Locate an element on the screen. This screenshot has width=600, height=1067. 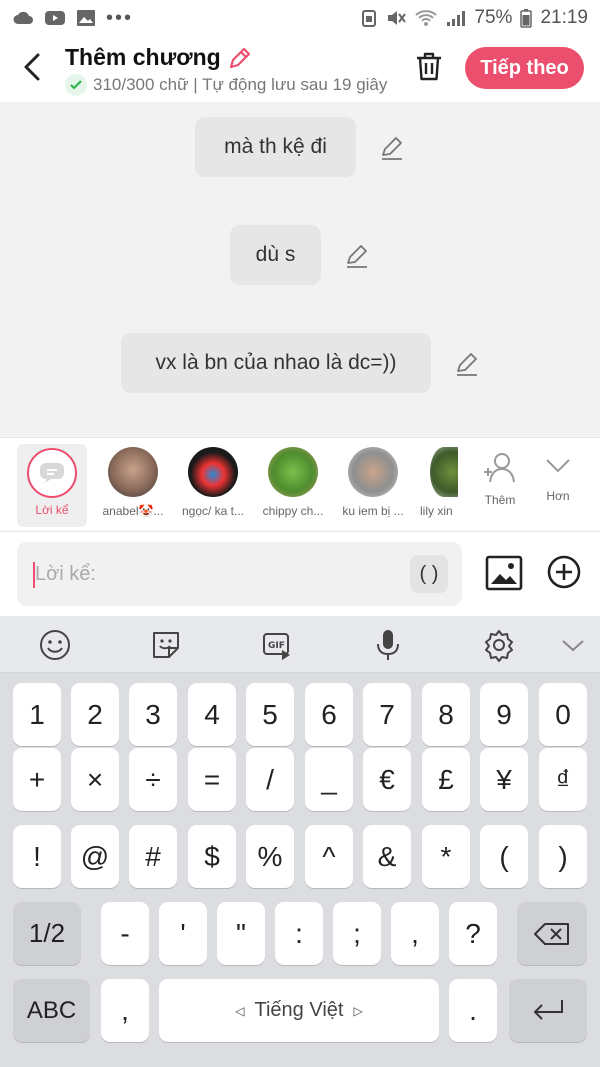
signal-icon is located at coordinates (456, 18).